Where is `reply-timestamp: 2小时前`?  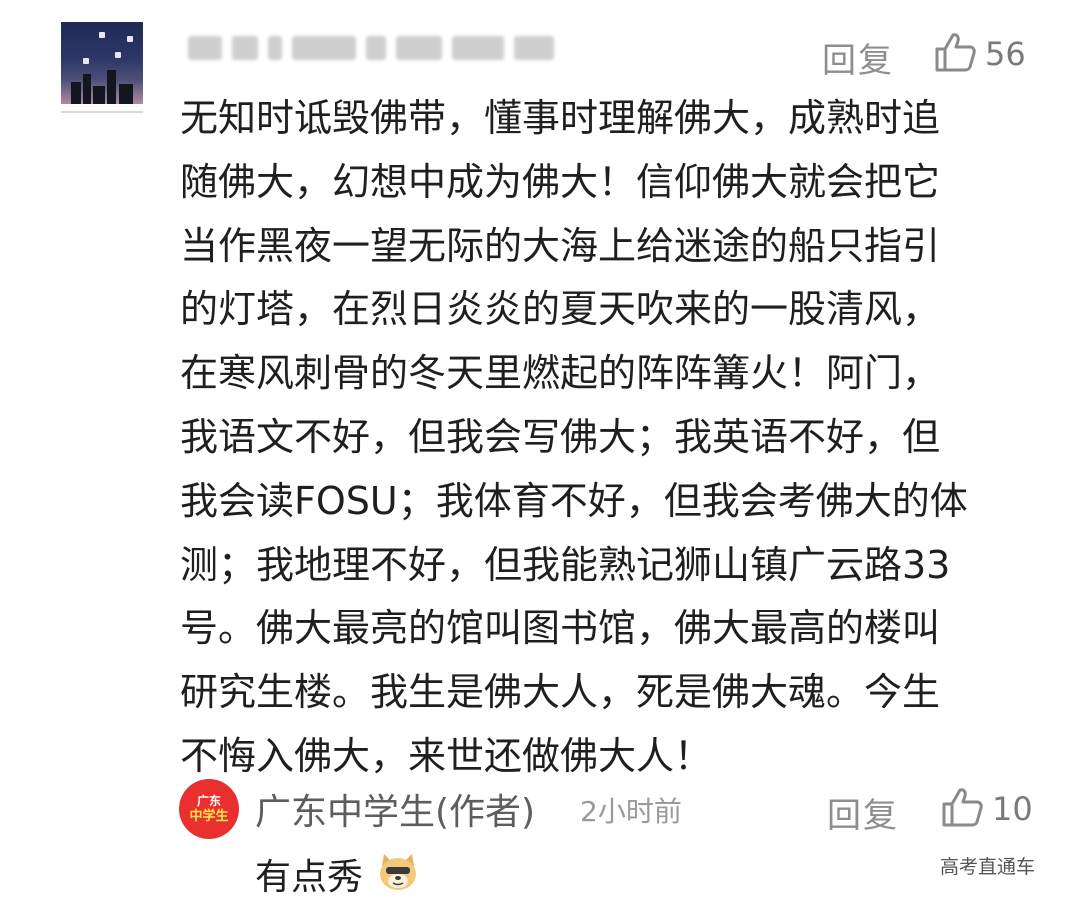
reply-timestamp: 2小时前 is located at coordinates (631, 811).